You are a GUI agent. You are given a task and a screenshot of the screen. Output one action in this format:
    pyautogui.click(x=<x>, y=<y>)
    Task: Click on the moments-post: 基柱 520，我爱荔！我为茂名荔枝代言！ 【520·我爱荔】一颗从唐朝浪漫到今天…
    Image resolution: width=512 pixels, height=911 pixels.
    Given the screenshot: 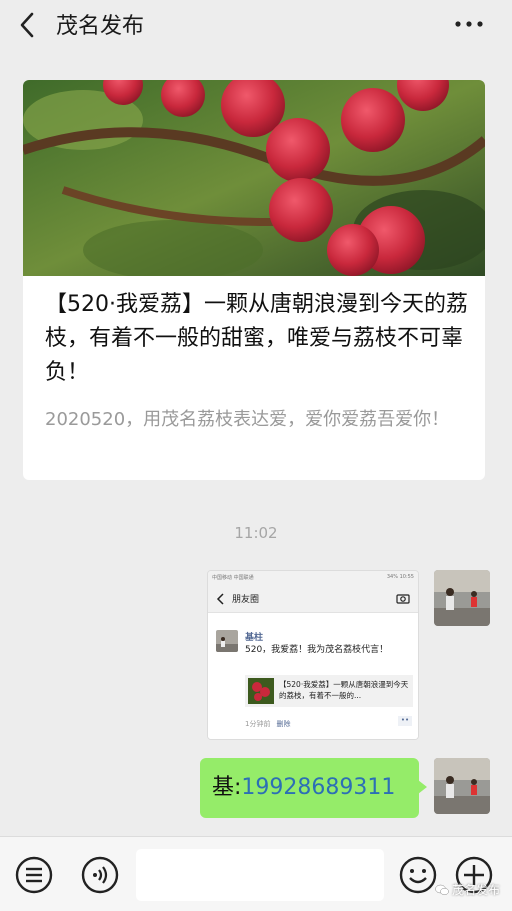 What is the action you would take?
    pyautogui.click(x=313, y=676)
    